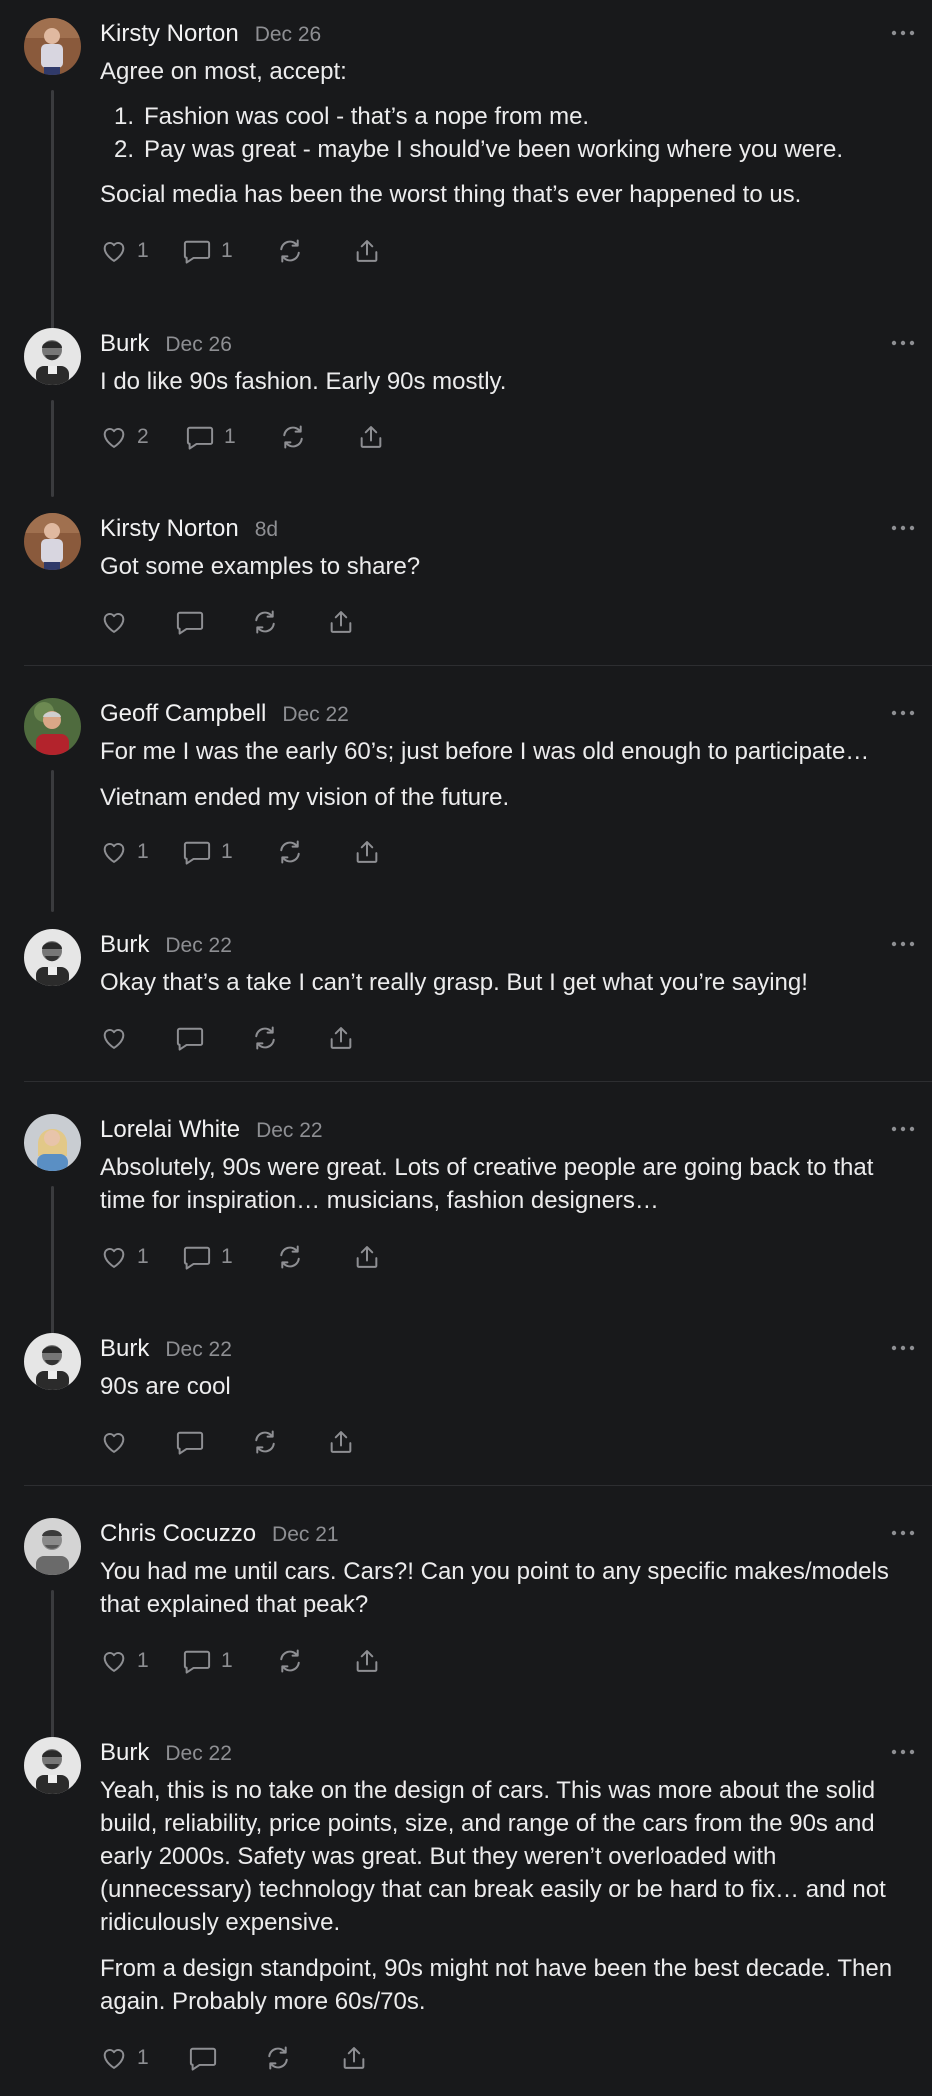 This screenshot has width=932, height=2096. Describe the element at coordinates (183, 714) in the screenshot. I see `author-name: Geoff Campbell` at that location.